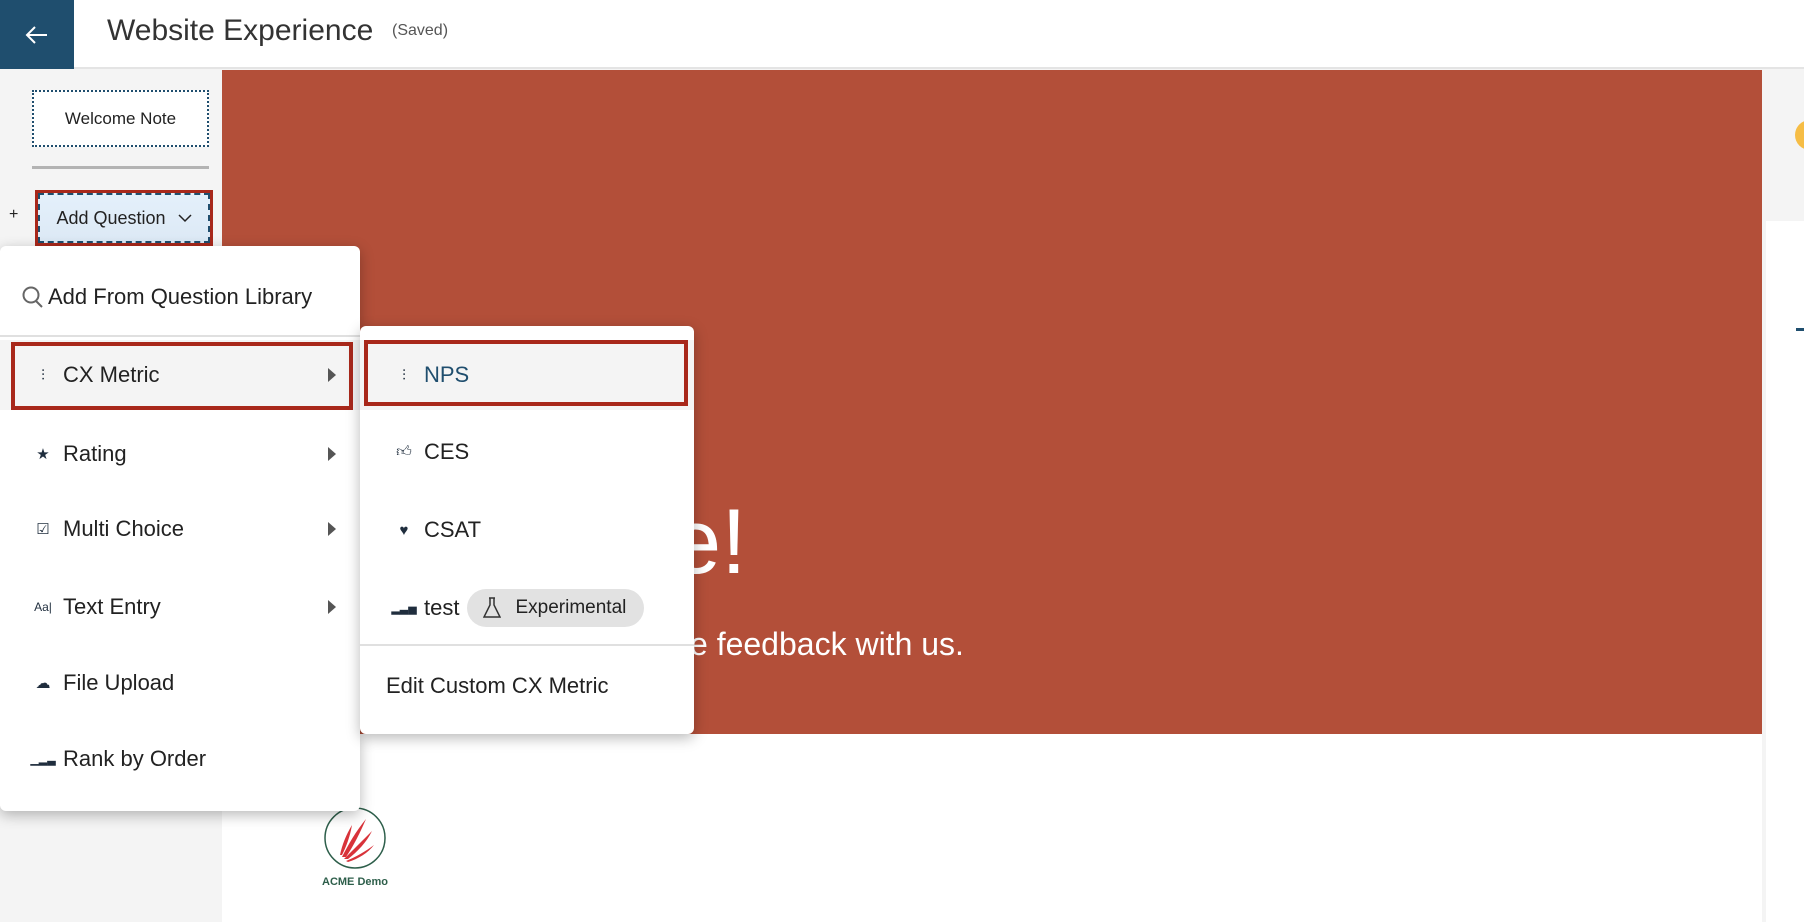  I want to click on welcome-note-label: Welcome Note, so click(120, 118).